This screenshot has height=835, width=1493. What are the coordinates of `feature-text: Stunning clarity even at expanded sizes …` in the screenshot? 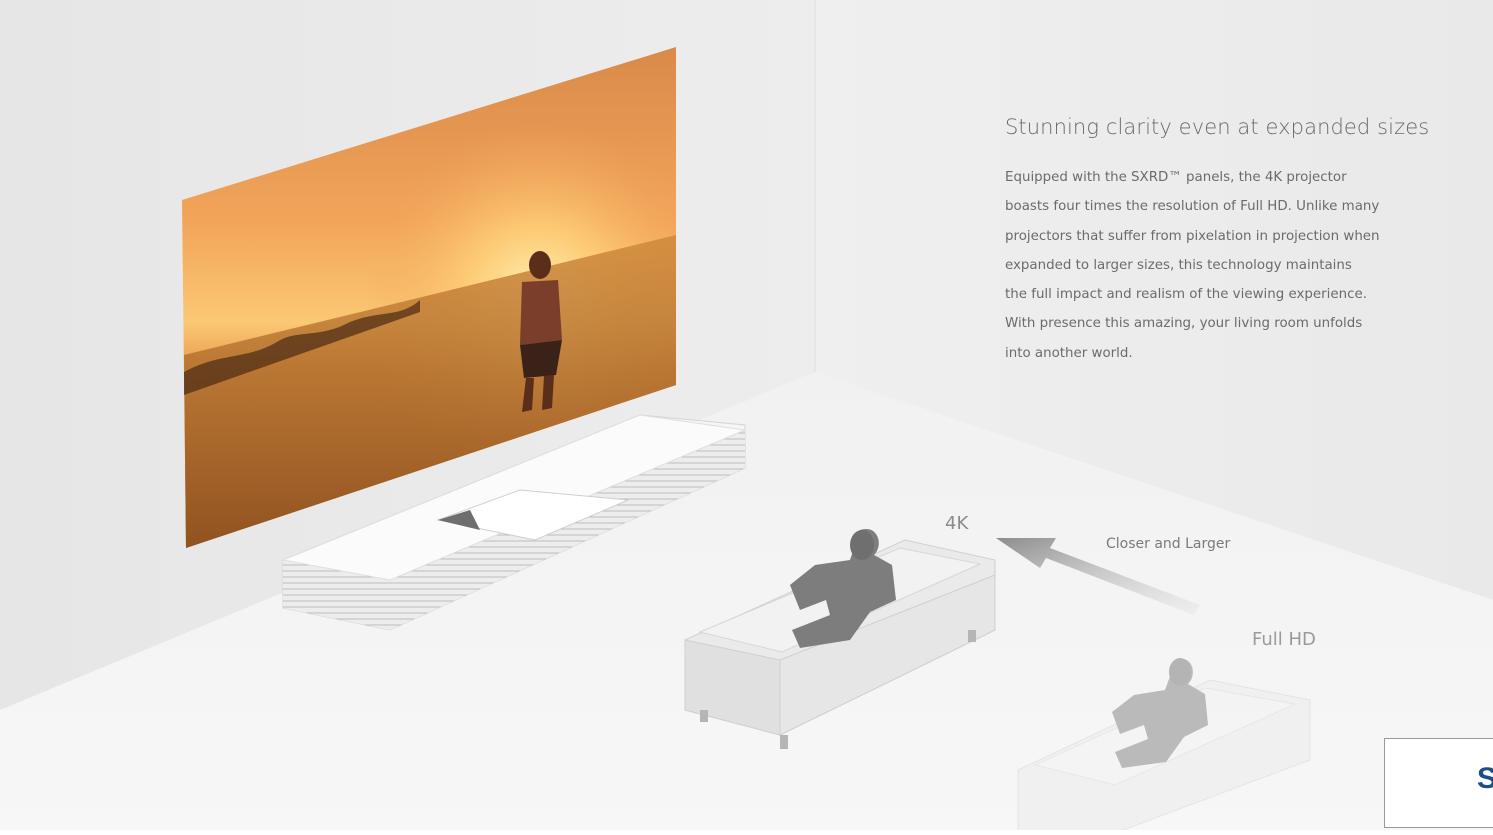 It's located at (1225, 241).